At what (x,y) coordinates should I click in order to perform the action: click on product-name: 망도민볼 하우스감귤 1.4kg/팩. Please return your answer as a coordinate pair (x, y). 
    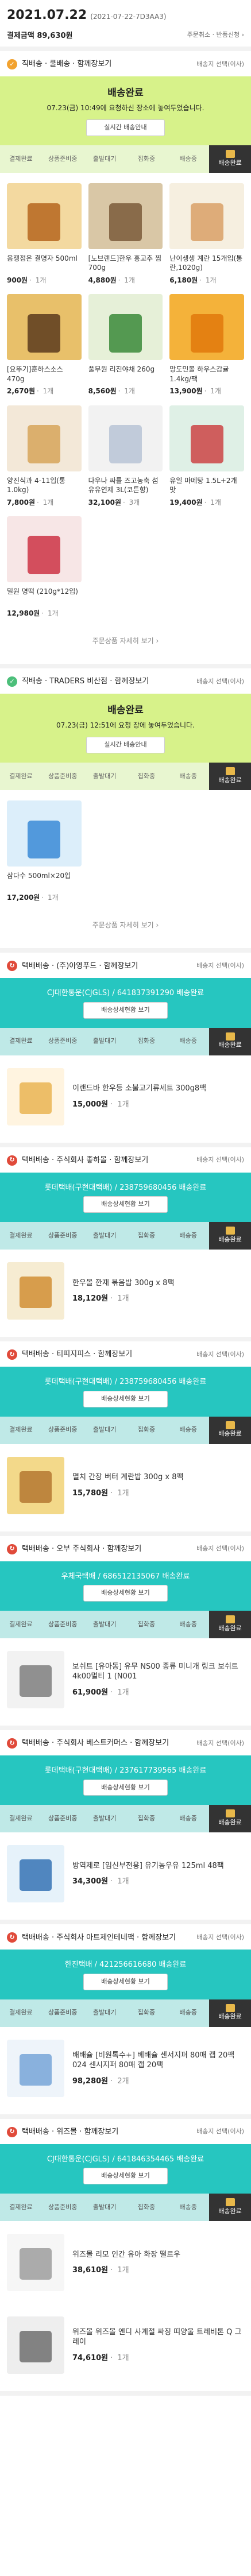
    Looking at the image, I should click on (199, 374).